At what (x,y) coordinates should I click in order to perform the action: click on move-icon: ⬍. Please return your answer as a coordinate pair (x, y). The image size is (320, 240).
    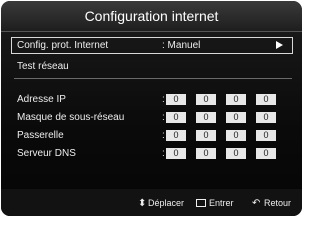
    Looking at the image, I should click on (142, 203).